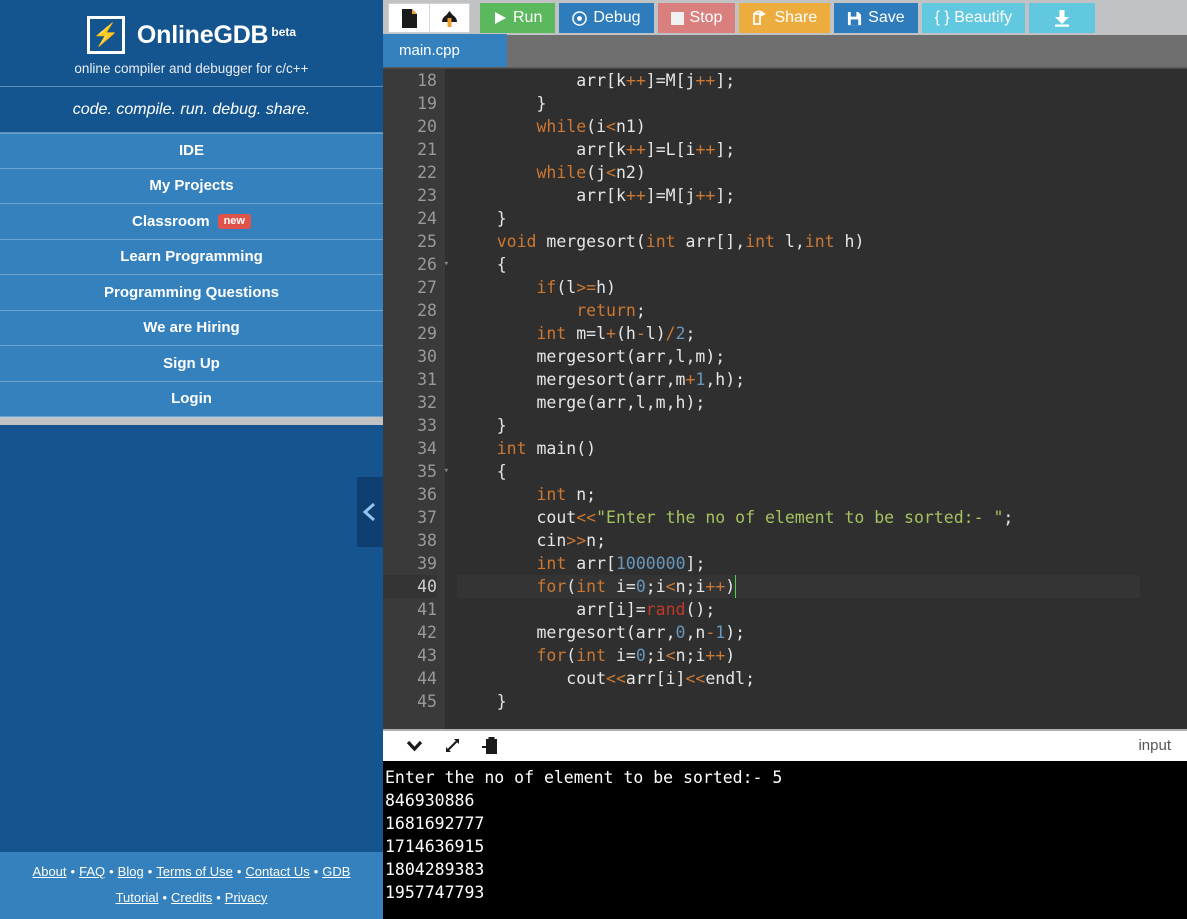 This screenshot has width=1187, height=919. Describe the element at coordinates (798, 494) in the screenshot. I see `code-line: int n;` at that location.